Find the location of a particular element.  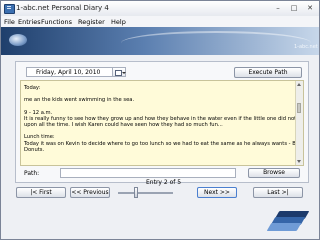

scroll-up-icon is located at coordinates (299, 84).